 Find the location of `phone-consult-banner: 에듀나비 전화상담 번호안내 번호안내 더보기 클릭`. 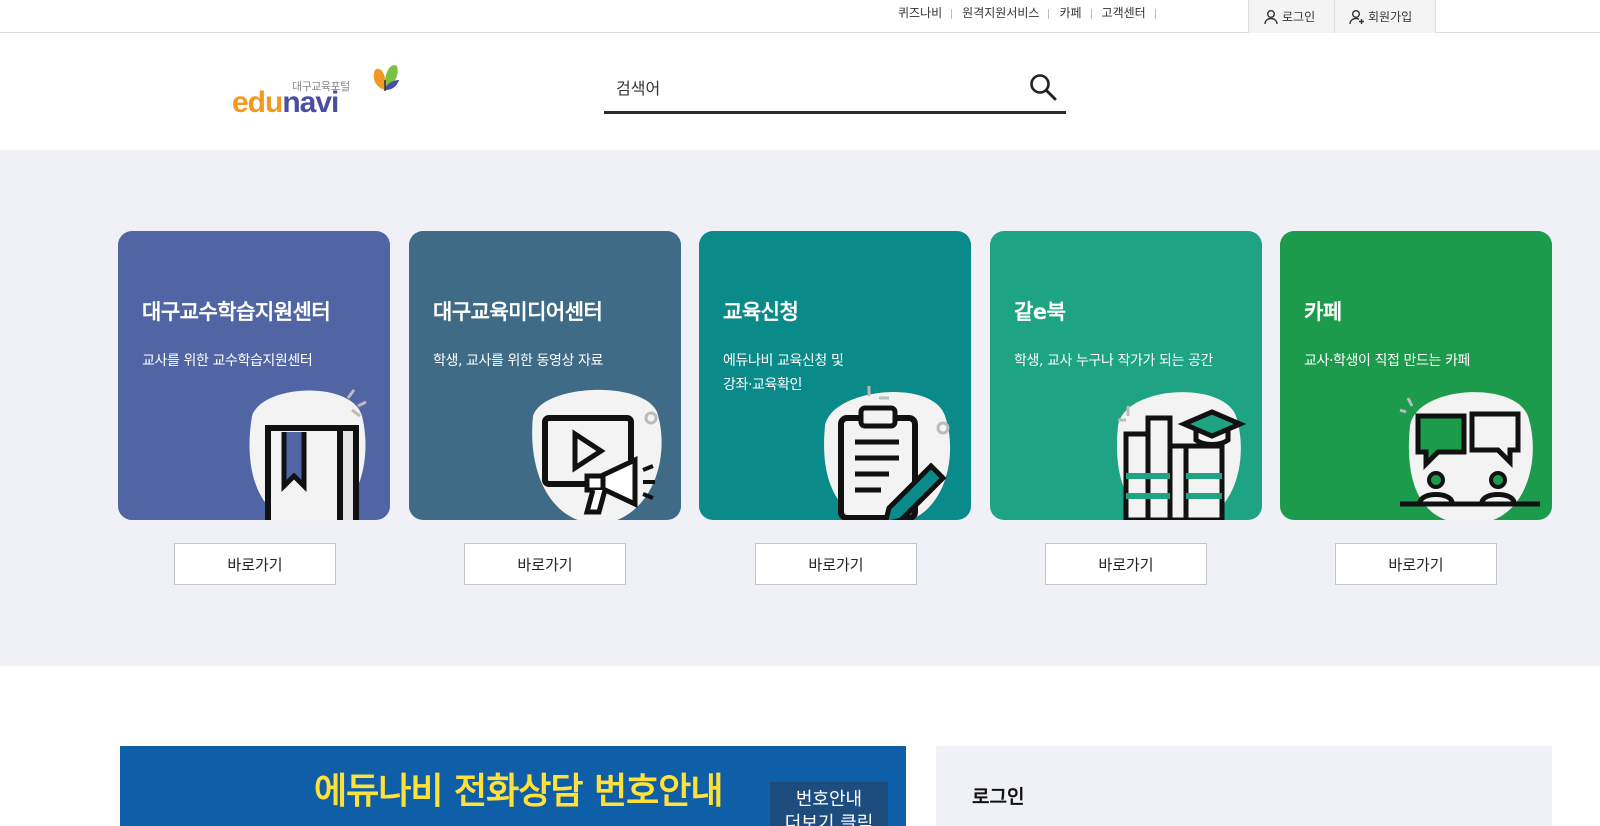

phone-consult-banner: 에듀나비 전화상담 번호안내 번호안내 더보기 클릭 is located at coordinates (513, 786).